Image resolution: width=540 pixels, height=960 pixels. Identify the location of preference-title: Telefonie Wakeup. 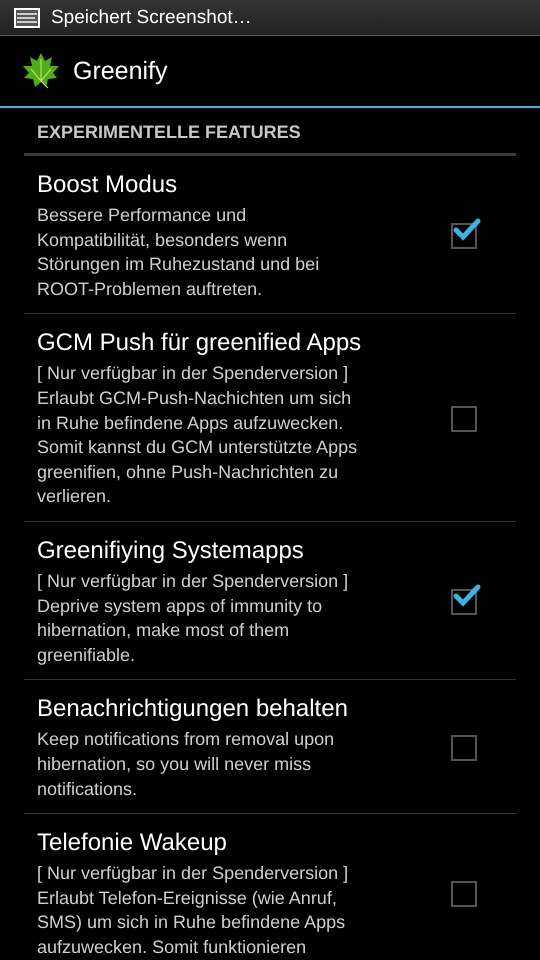
(132, 843).